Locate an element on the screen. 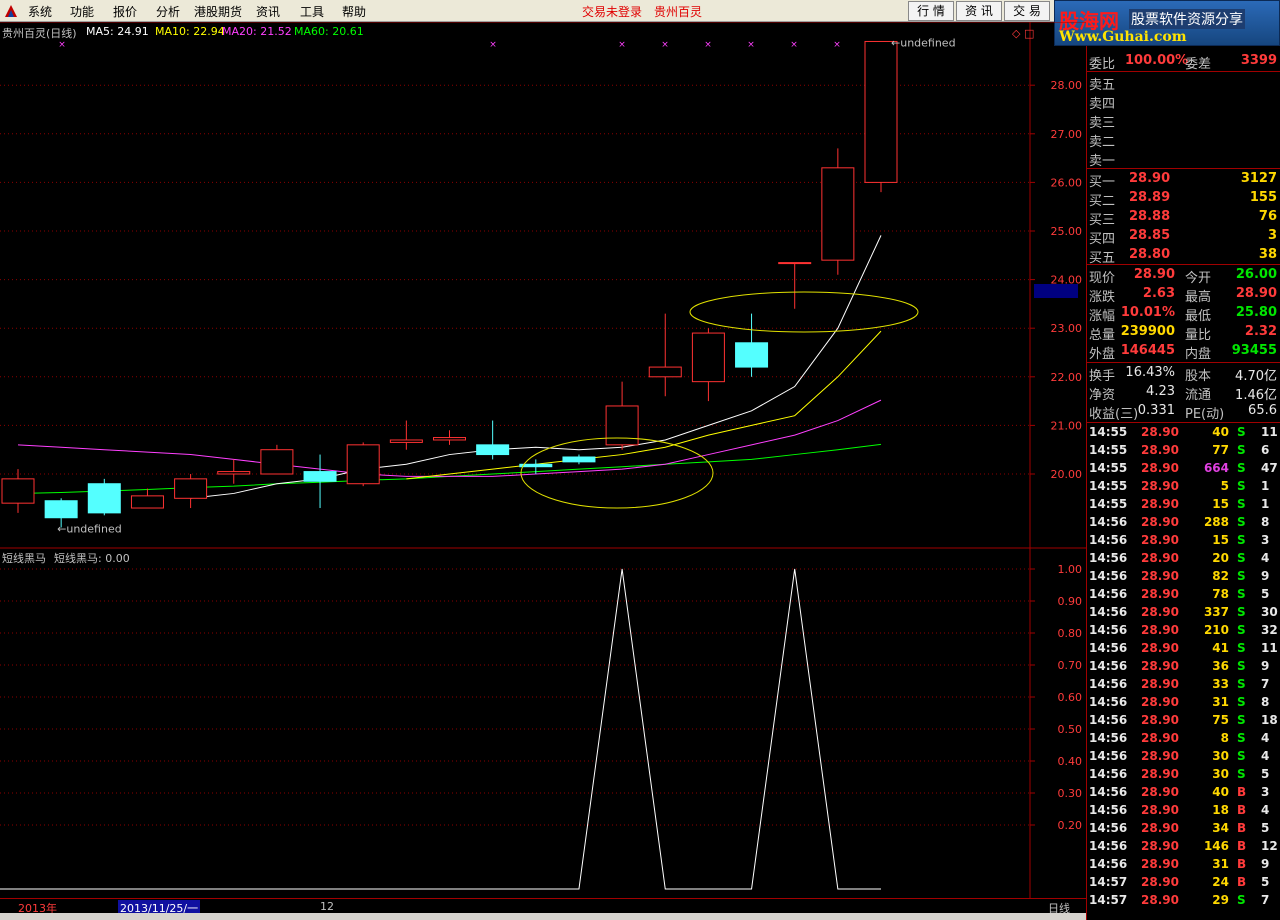 Image resolution: width=1280 pixels, height=920 pixels. buy-level-volume: 3 is located at coordinates (1272, 235).